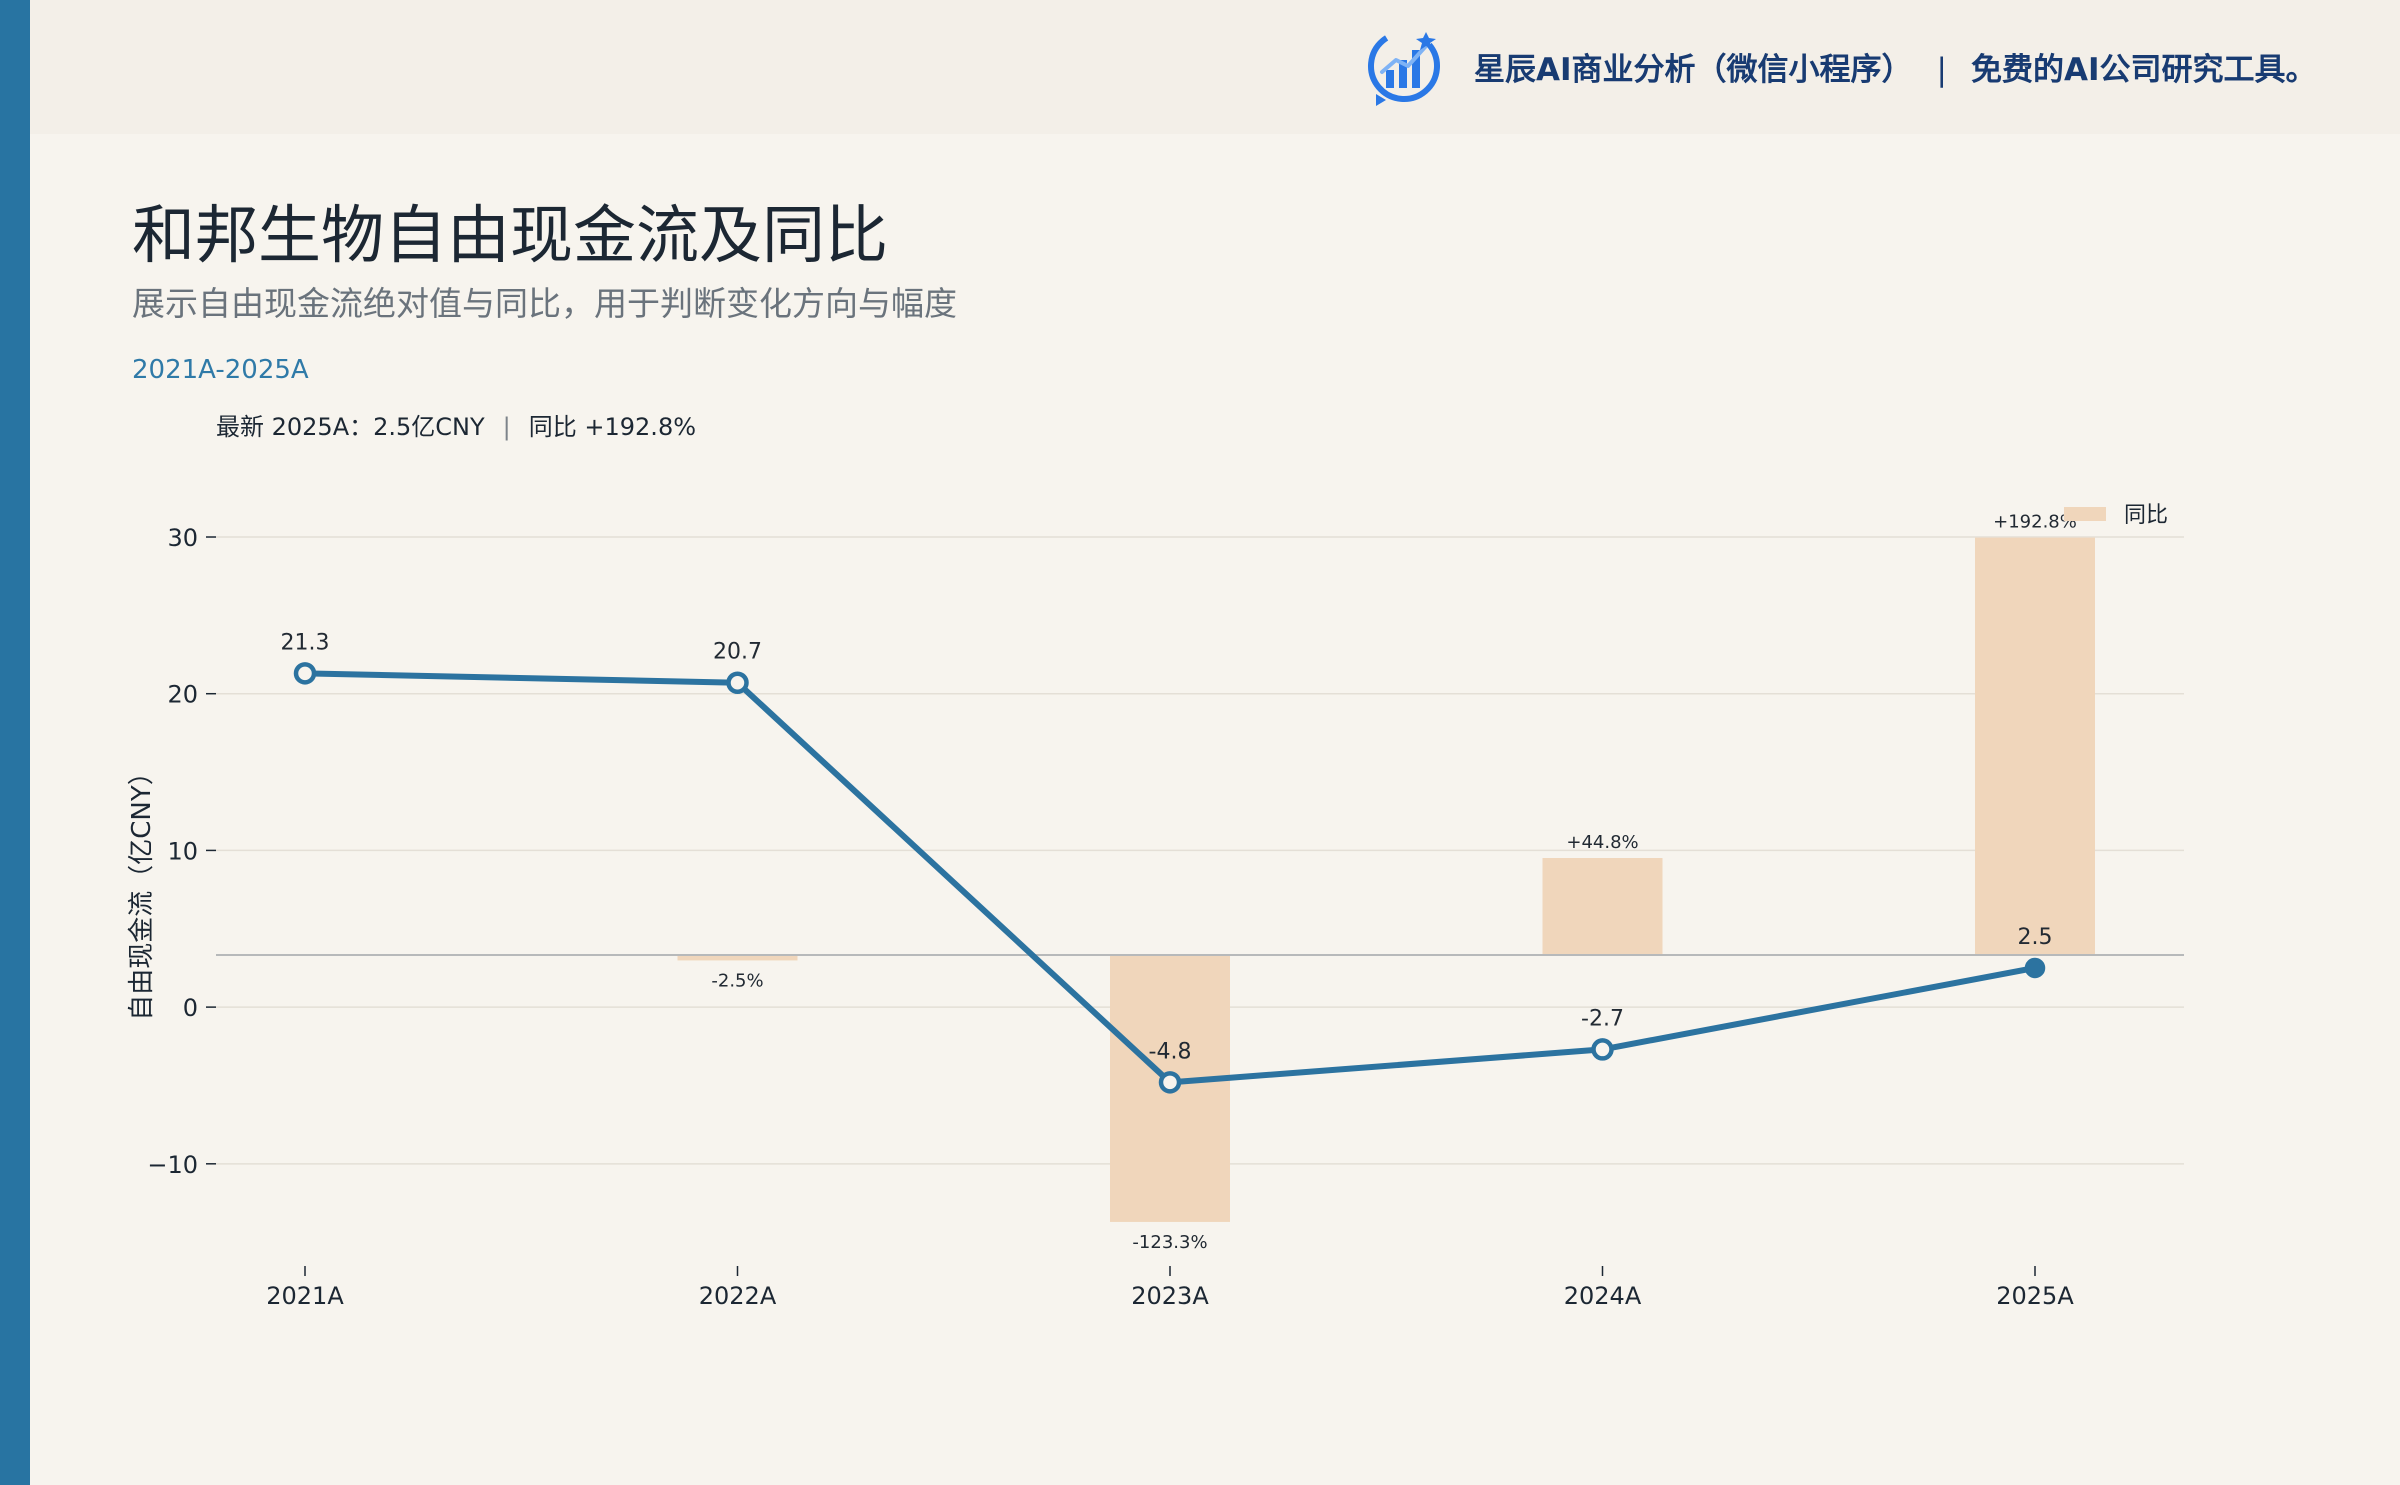  What do you see at coordinates (1602, 1018) in the screenshot?
I see `fcf-data-label: -2.7` at bounding box center [1602, 1018].